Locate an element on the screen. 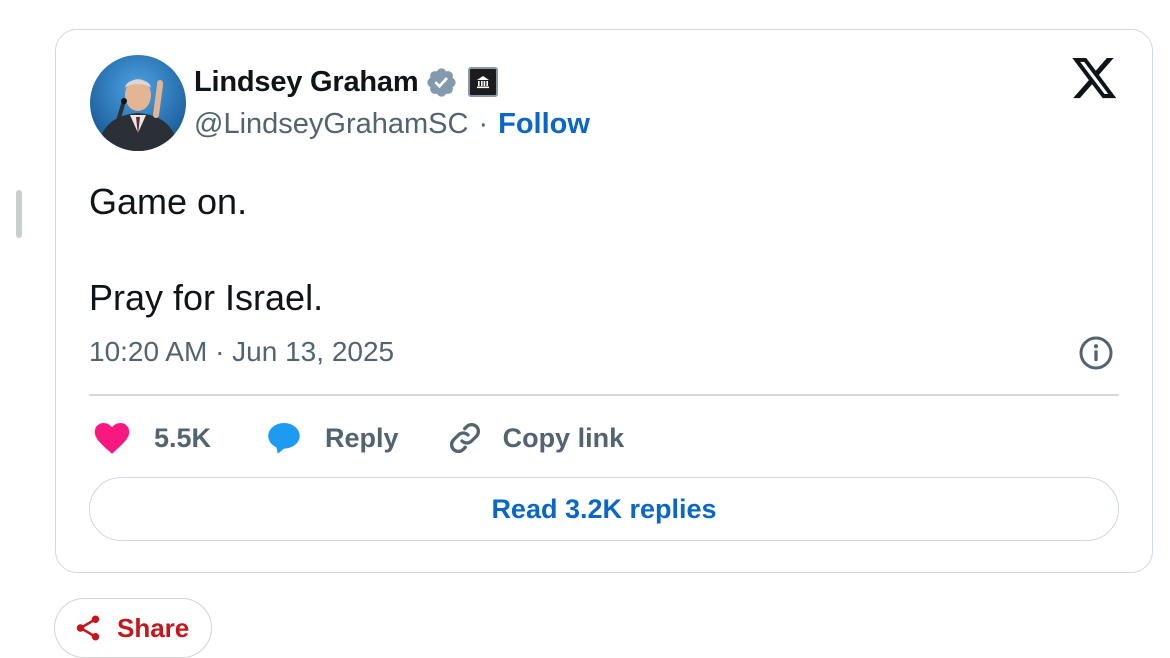 The image size is (1170, 658). tweet-text: Game on. Pray for Israel. is located at coordinates (206, 250).